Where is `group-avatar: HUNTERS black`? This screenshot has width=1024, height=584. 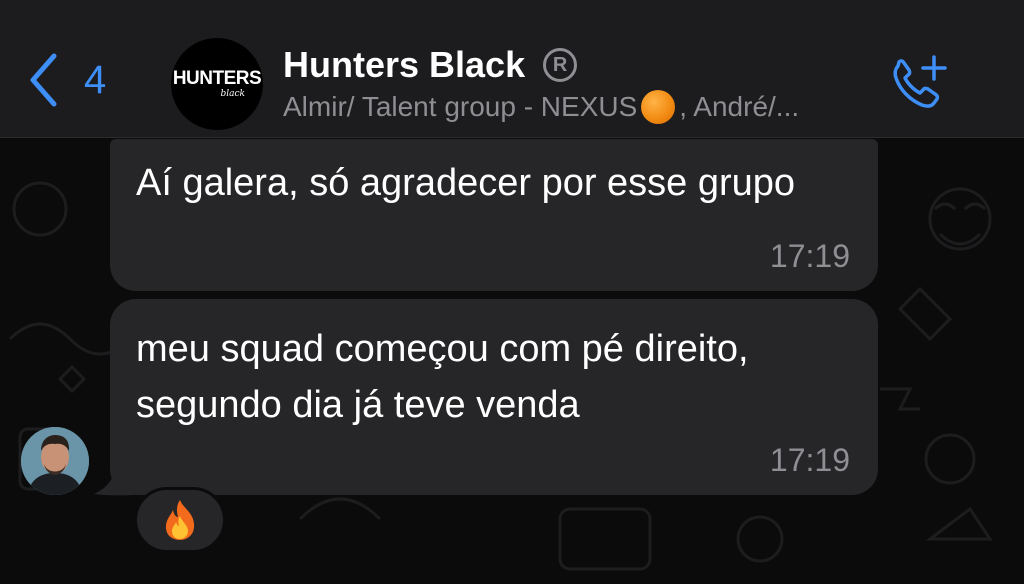
group-avatar: HUNTERS black is located at coordinates (217, 84).